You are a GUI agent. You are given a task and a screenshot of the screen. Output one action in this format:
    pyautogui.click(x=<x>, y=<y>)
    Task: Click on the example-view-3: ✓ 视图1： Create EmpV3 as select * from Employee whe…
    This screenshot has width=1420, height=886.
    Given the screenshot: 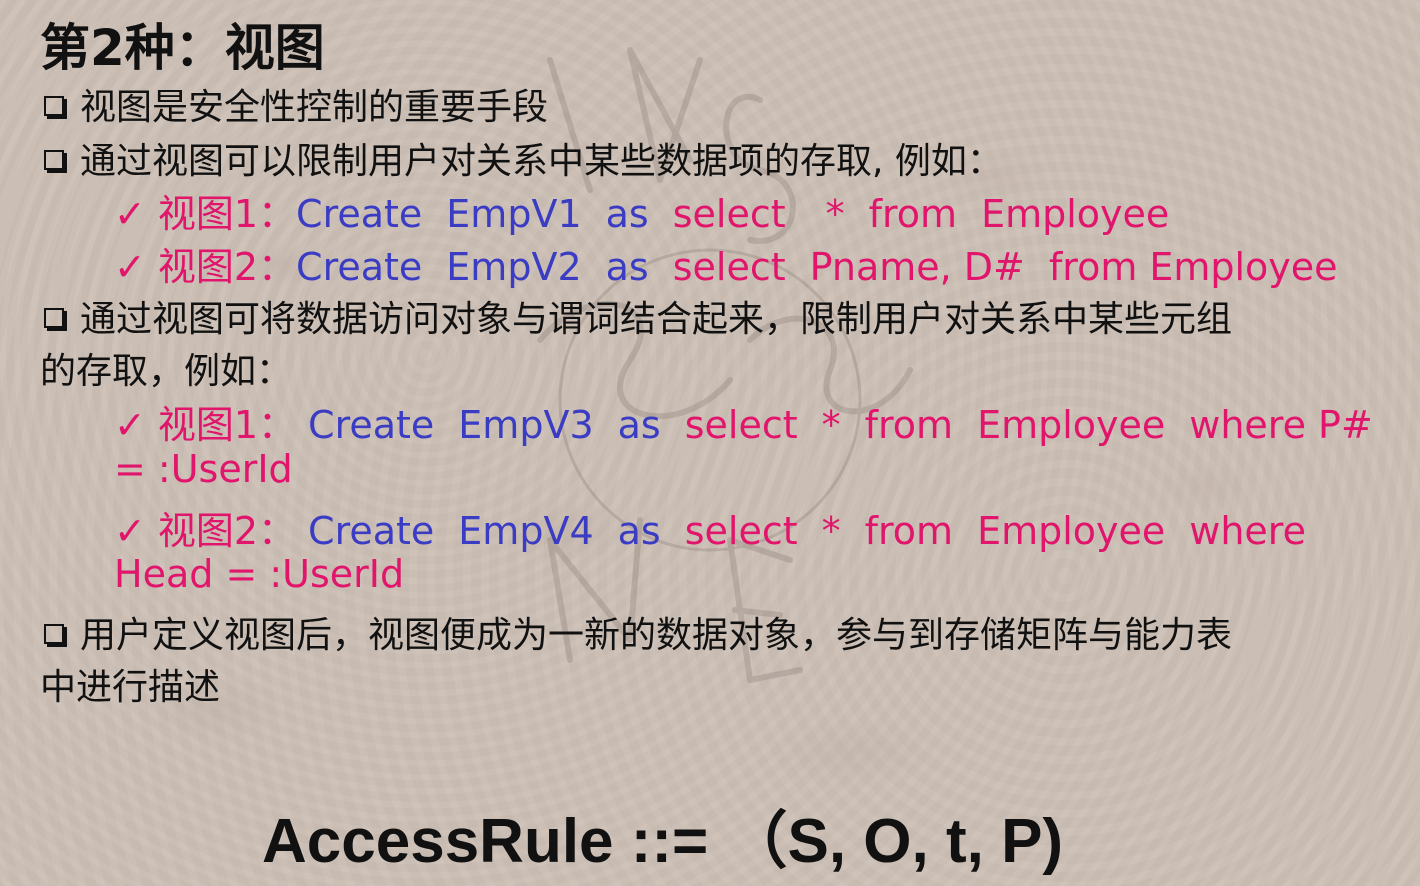 What is the action you would take?
    pyautogui.click(x=743, y=421)
    